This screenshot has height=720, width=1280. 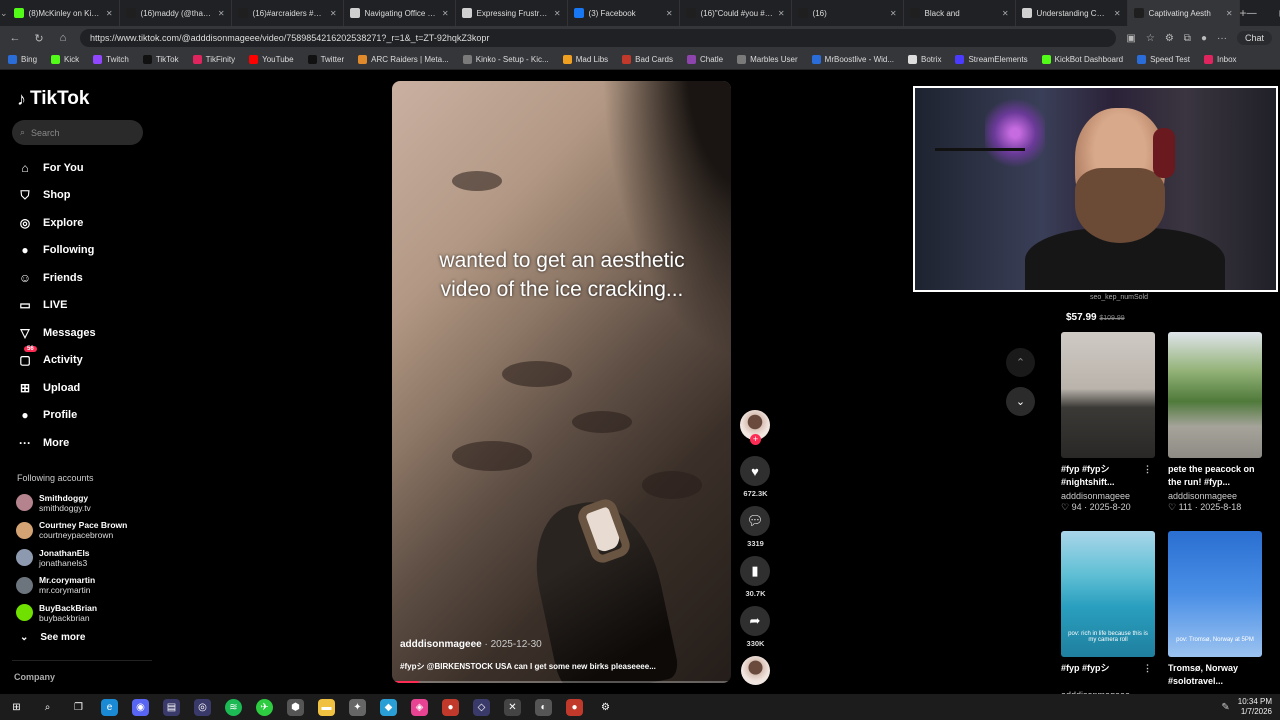 What do you see at coordinates (71, 613) in the screenshot?
I see `following-account: BuyBackBrian buybackbrian` at bounding box center [71, 613].